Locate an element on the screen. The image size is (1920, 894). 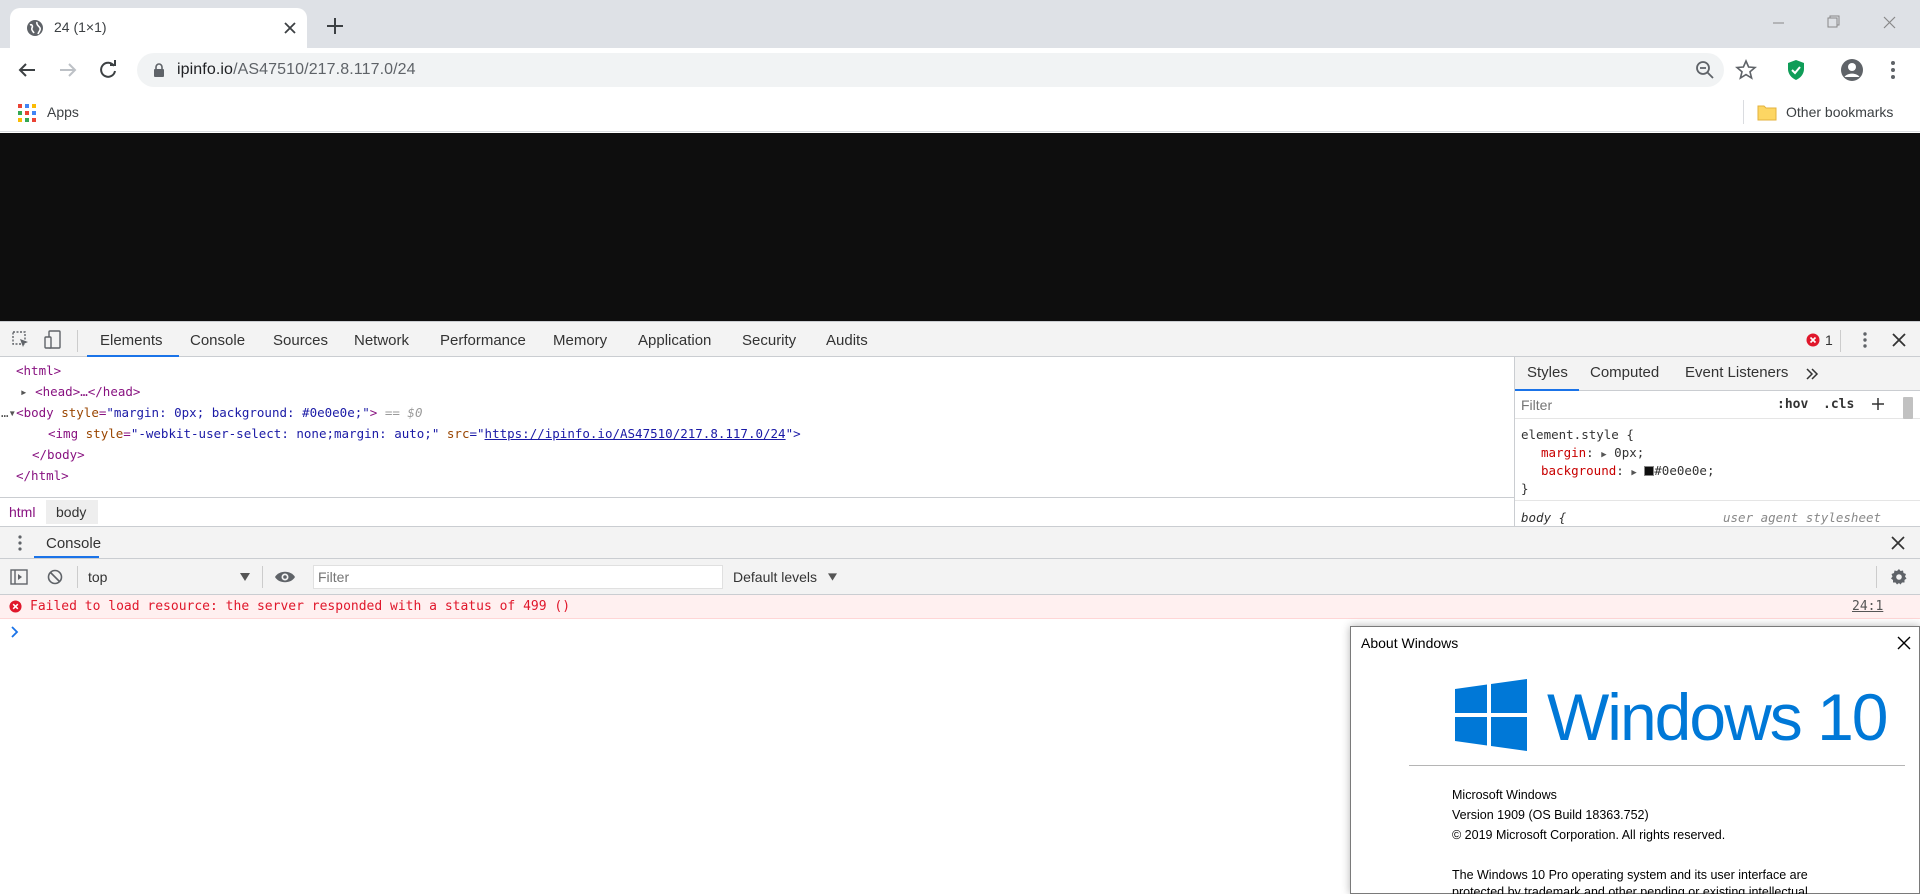
apps-grid-icon is located at coordinates (27, 113).